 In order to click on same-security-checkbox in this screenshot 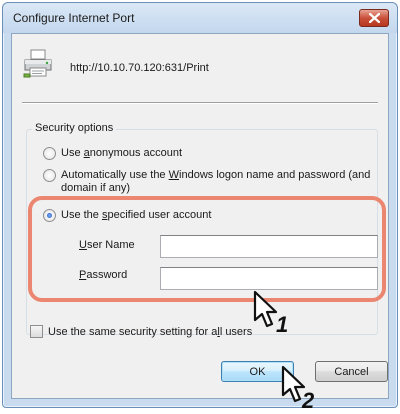, I will do `click(36, 331)`.